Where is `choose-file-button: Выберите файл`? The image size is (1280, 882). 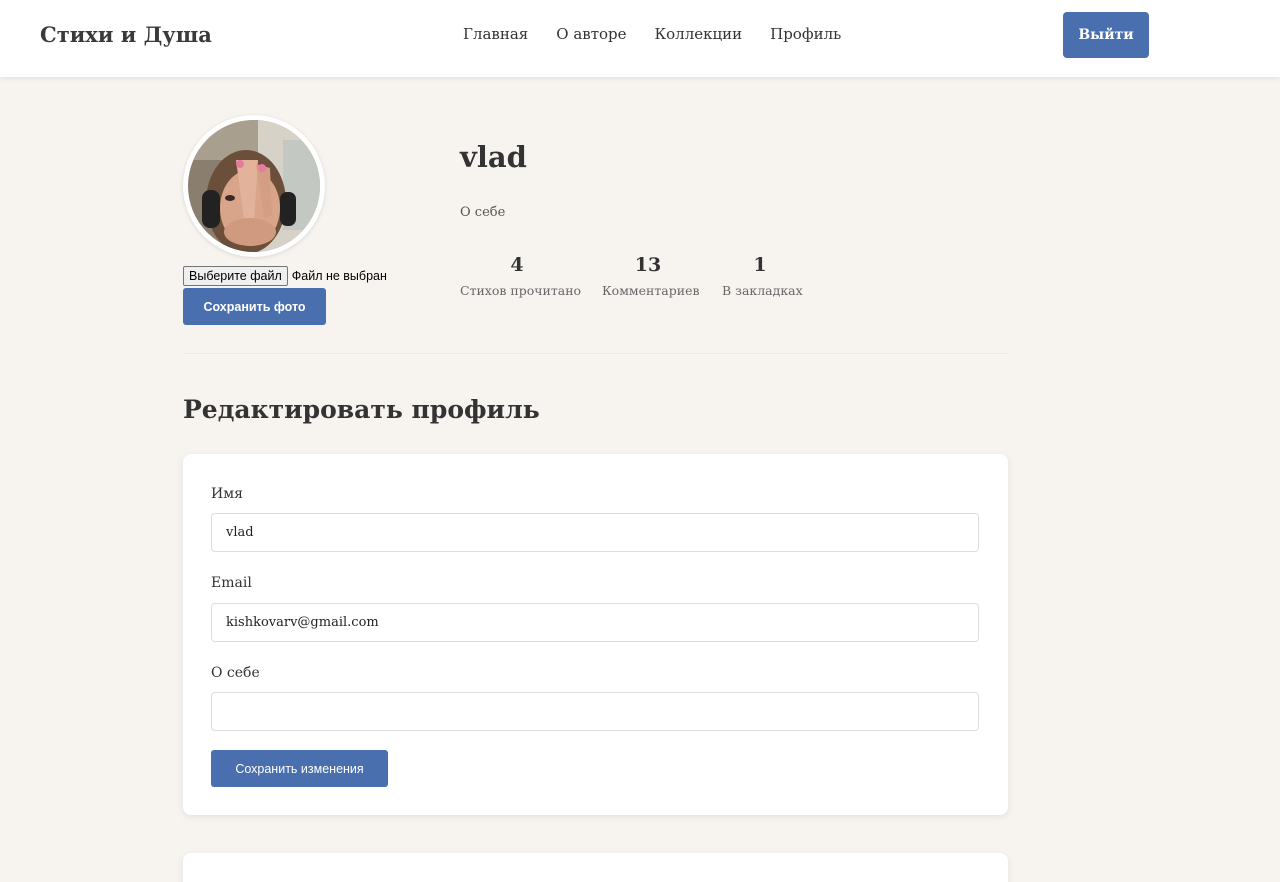
choose-file-button: Выберите файл is located at coordinates (235, 276).